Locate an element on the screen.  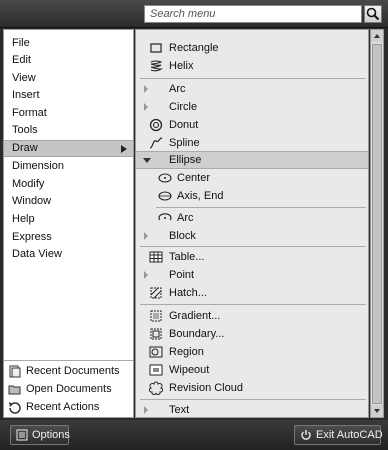
submenu-item-revision-cloud: Revision Cloud is located at coordinates (252, 388).